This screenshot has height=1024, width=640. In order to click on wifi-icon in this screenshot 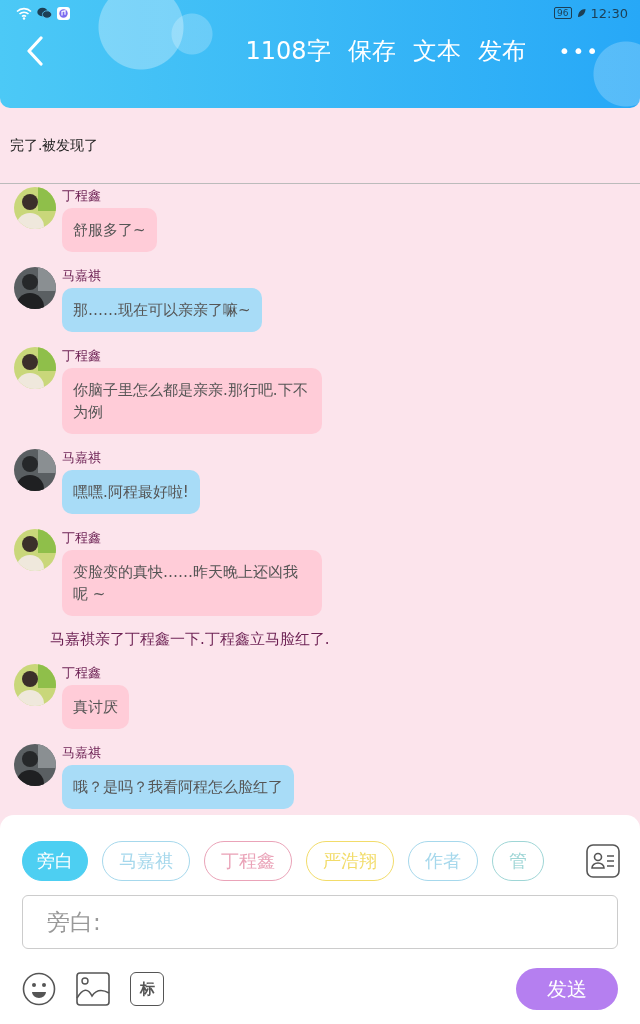, I will do `click(24, 13)`.